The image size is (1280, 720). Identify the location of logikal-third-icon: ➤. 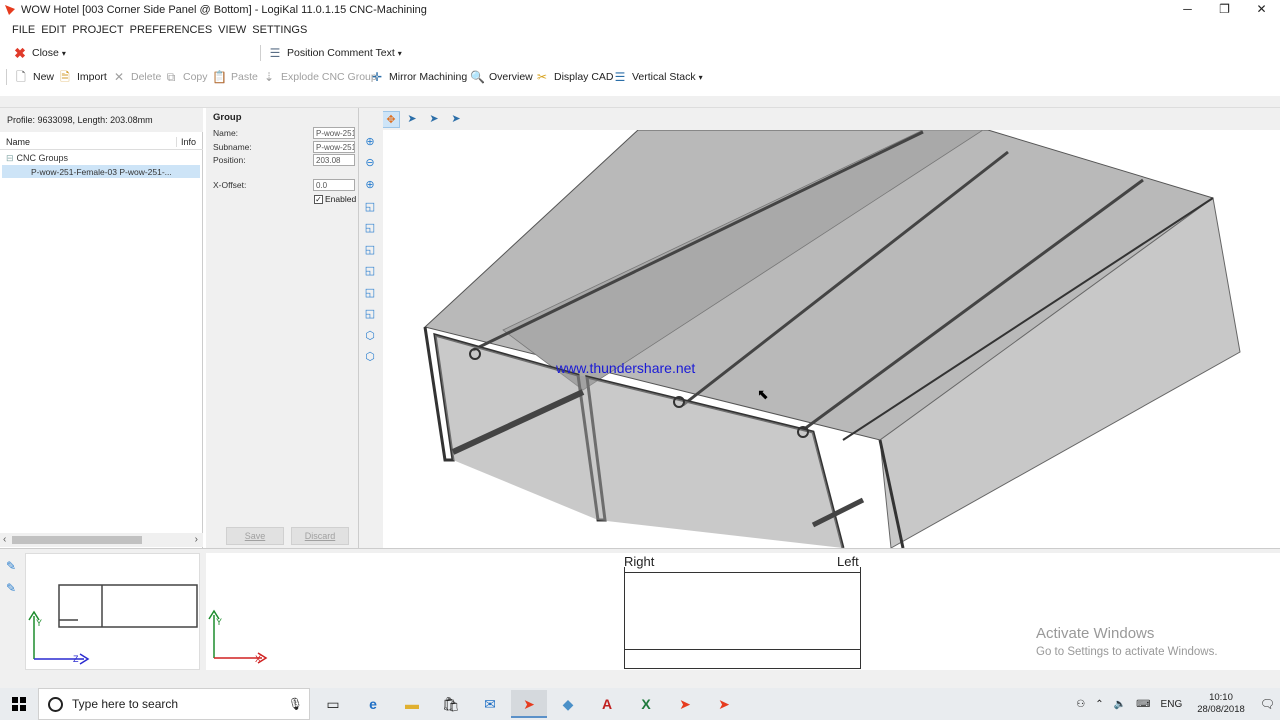
(724, 704).